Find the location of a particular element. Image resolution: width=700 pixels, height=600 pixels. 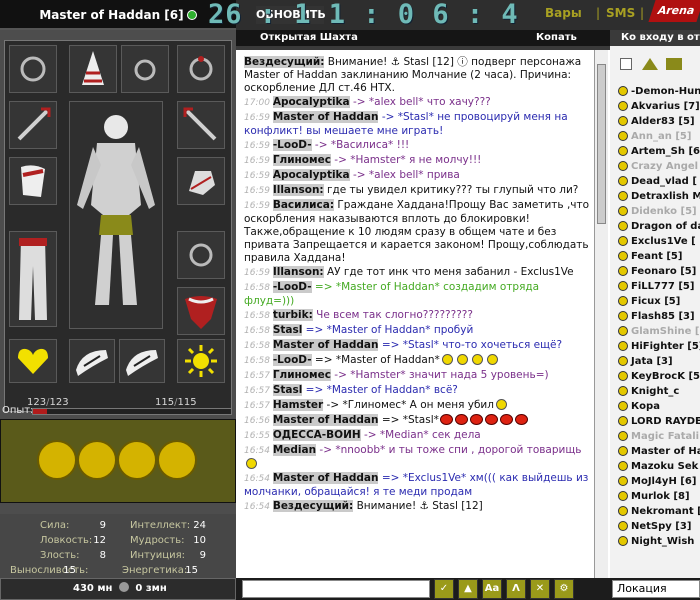

user-list-item: Dragon of da is located at coordinates (655, 226).